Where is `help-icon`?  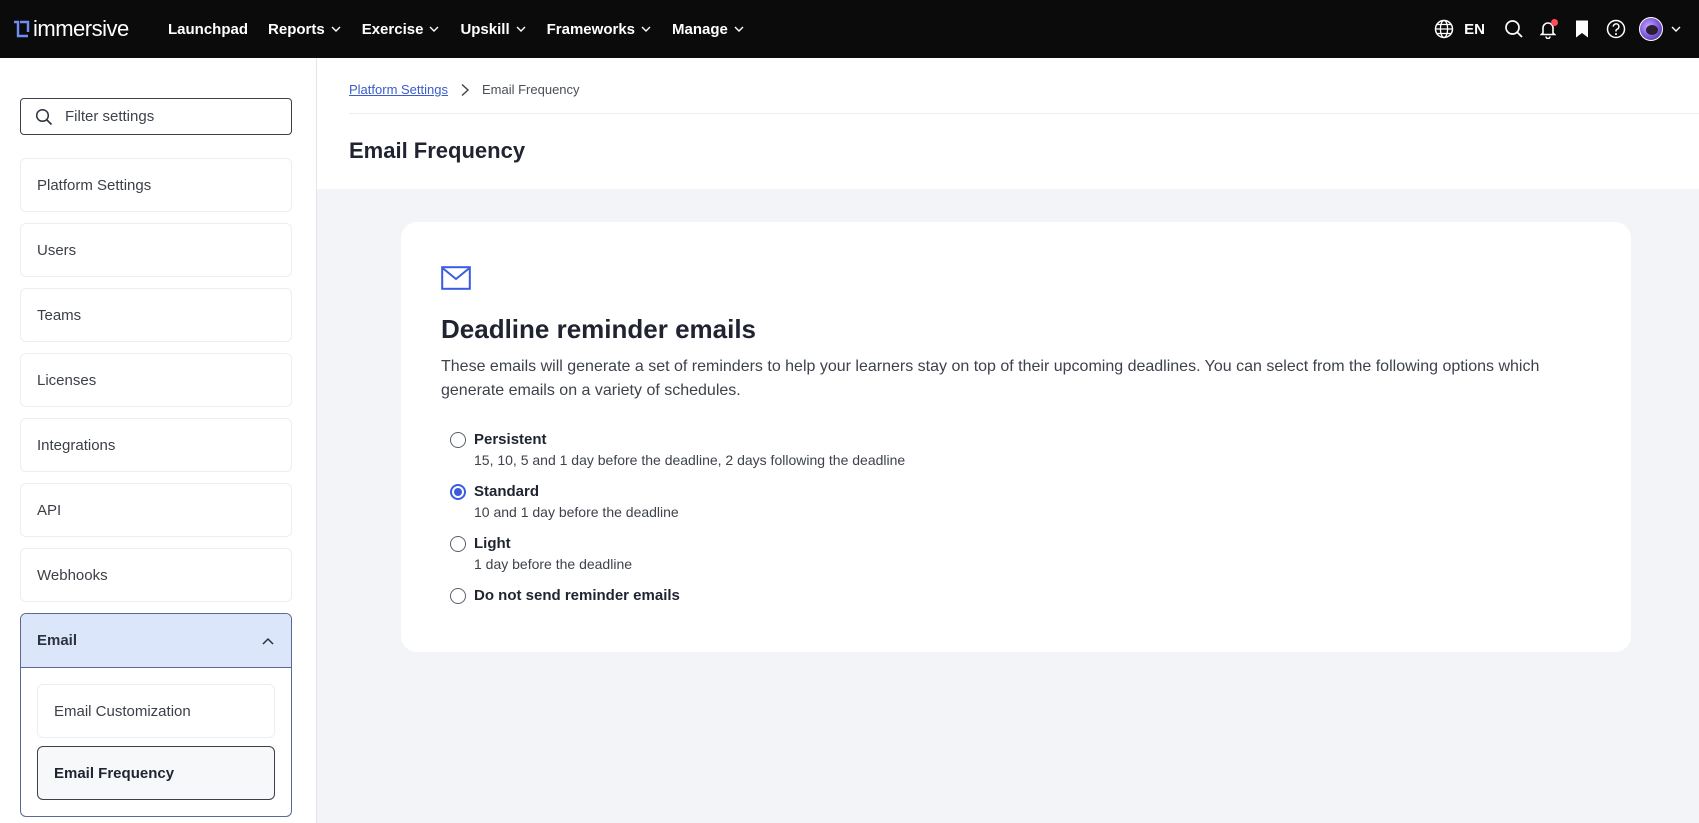
help-icon is located at coordinates (1616, 29).